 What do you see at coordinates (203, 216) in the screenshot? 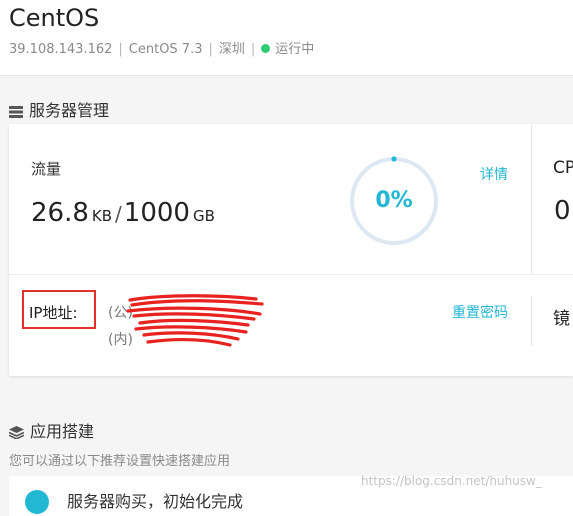
I see `traffic-total-unit: GB` at bounding box center [203, 216].